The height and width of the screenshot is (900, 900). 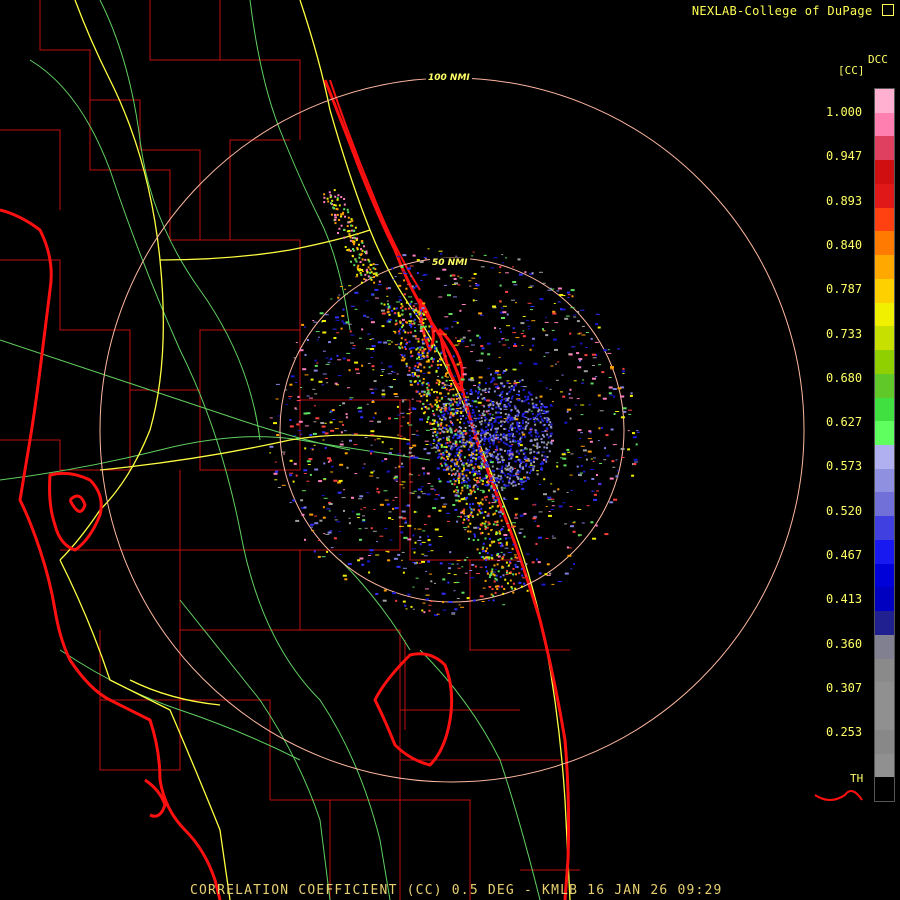 What do you see at coordinates (844, 599) in the screenshot?
I see `legend-value: 0.413` at bounding box center [844, 599].